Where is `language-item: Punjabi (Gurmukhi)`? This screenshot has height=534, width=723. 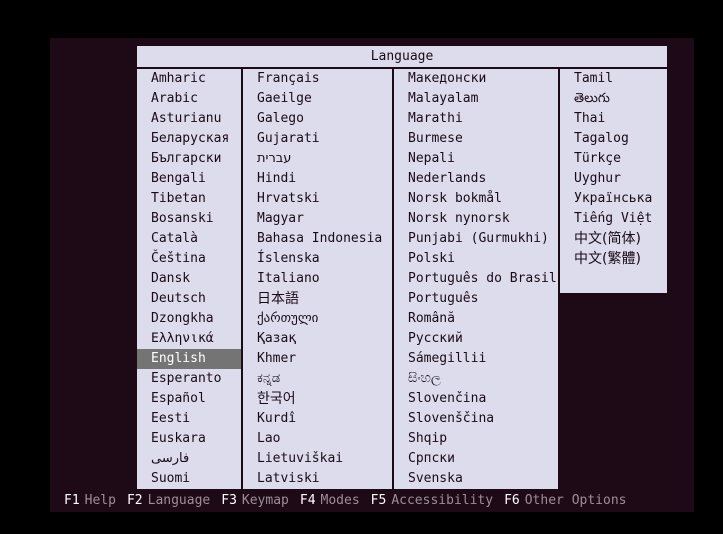
language-item: Punjabi (Gurmukhi) is located at coordinates (476, 239).